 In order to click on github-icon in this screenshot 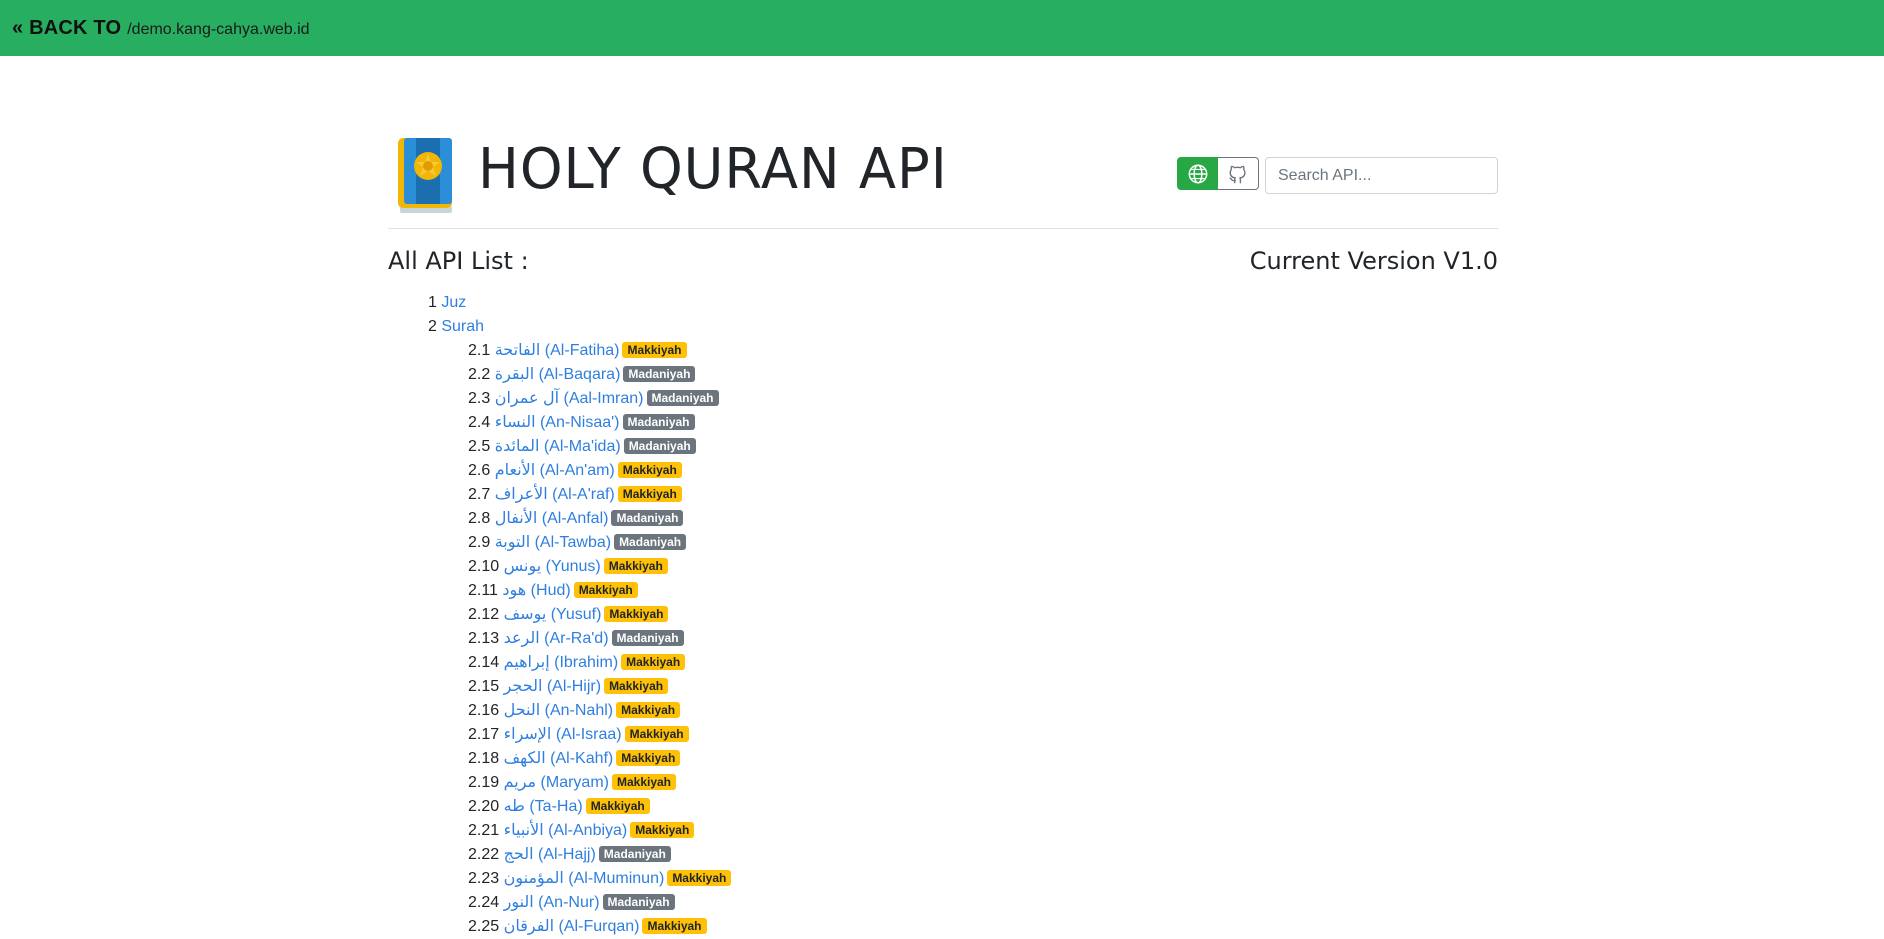, I will do `click(1237, 174)`.